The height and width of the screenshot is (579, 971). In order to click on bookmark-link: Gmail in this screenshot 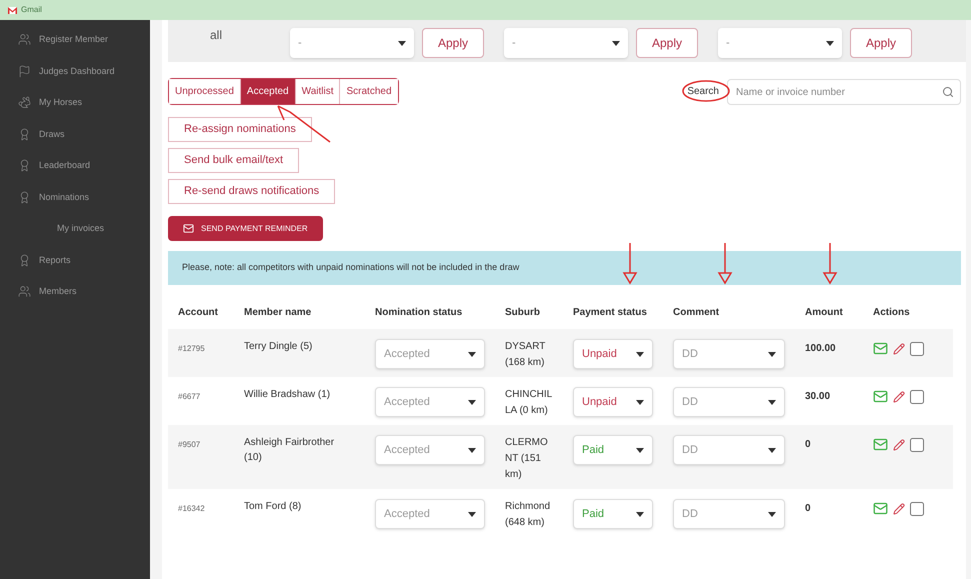, I will do `click(25, 10)`.